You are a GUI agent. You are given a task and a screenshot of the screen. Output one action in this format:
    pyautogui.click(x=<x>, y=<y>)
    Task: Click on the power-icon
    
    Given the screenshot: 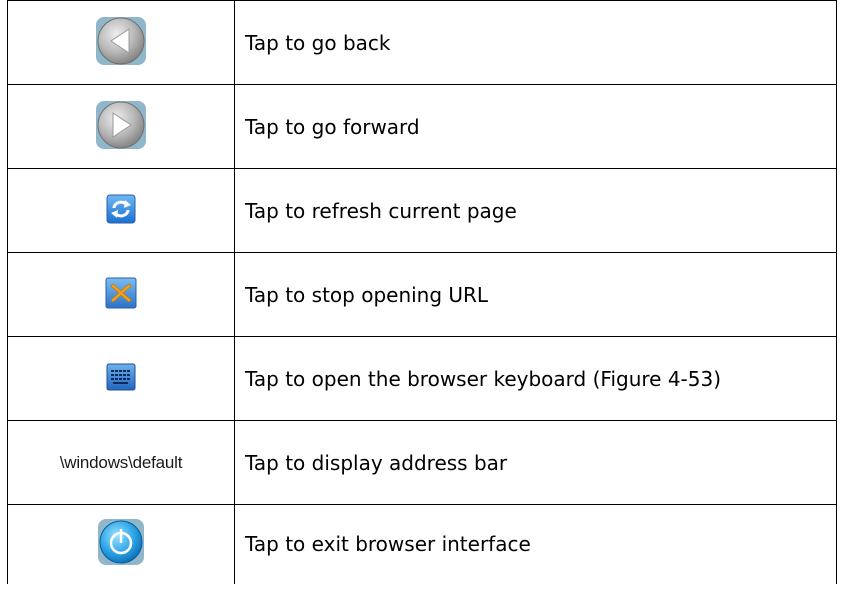 What is the action you would take?
    pyautogui.click(x=121, y=544)
    